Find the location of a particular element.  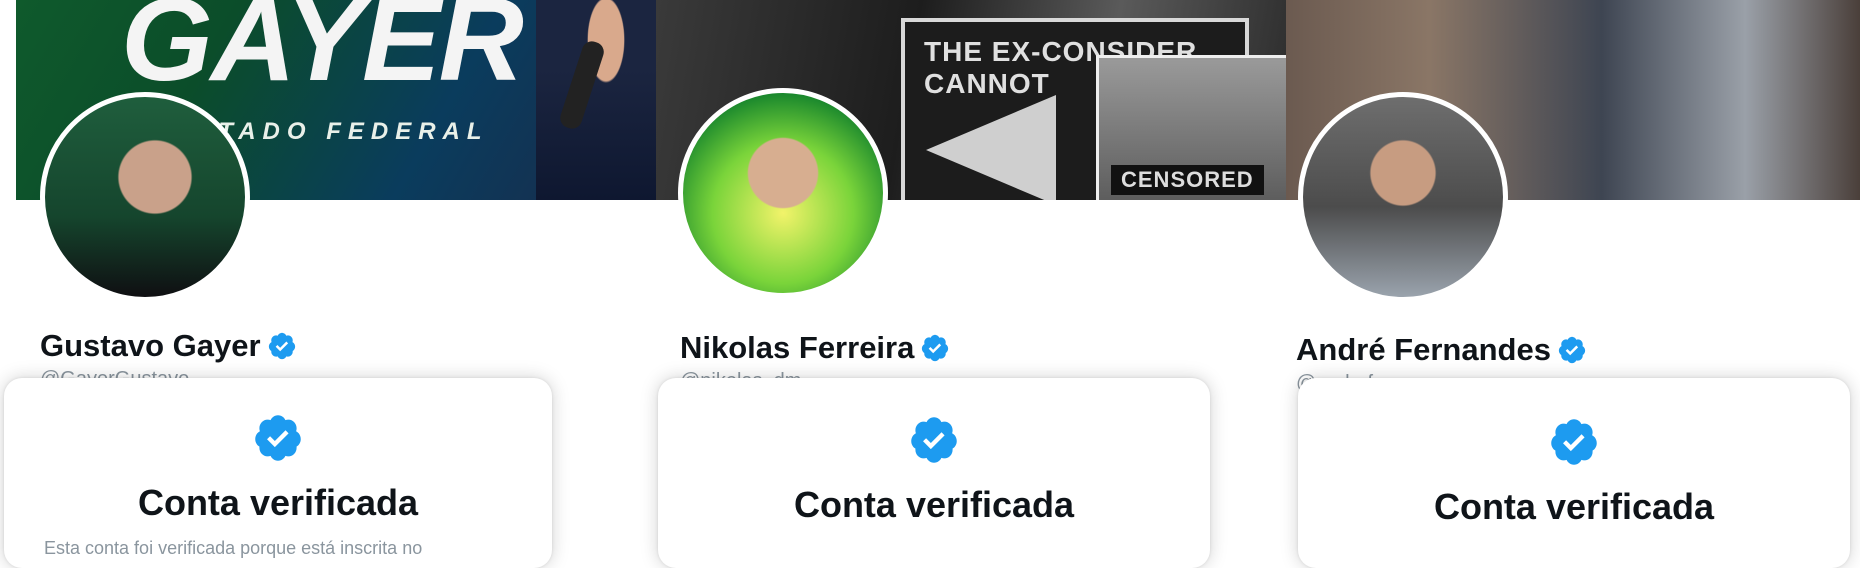

profile-name: Gustavo Gayer is located at coordinates (150, 346).